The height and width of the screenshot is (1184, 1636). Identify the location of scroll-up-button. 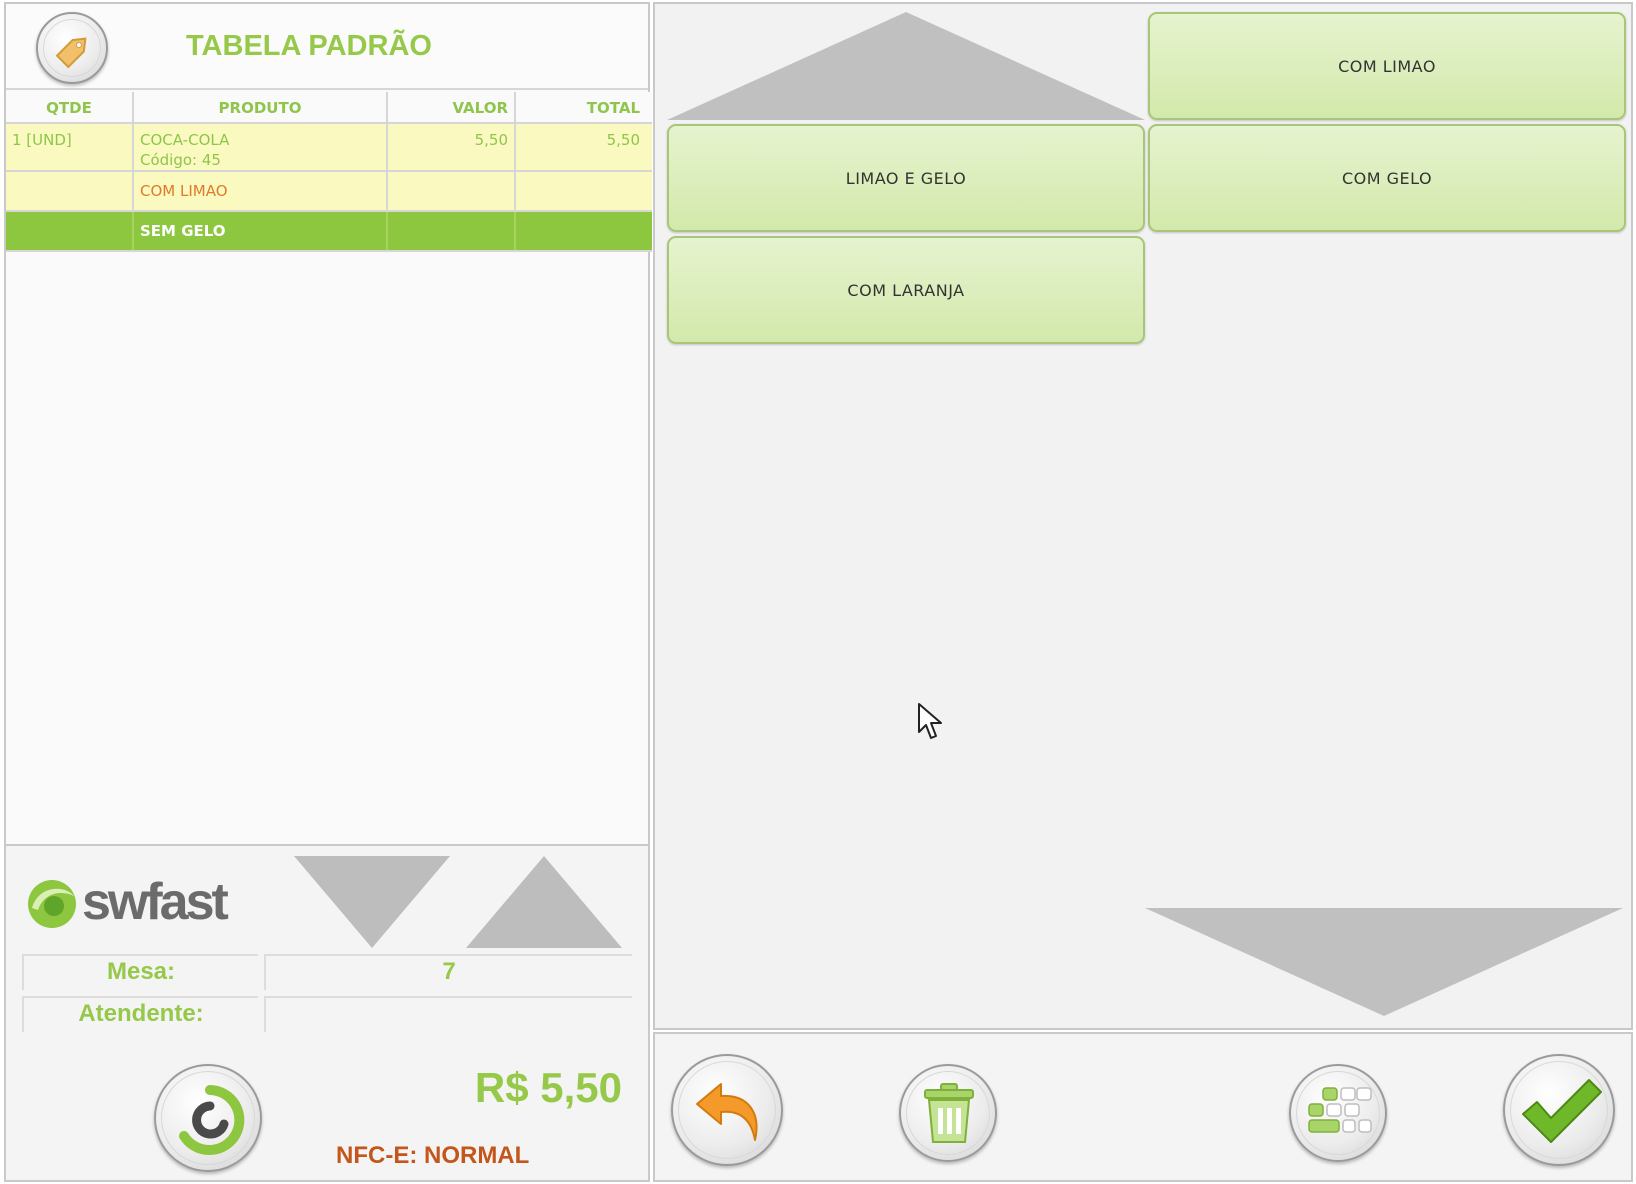
(544, 904).